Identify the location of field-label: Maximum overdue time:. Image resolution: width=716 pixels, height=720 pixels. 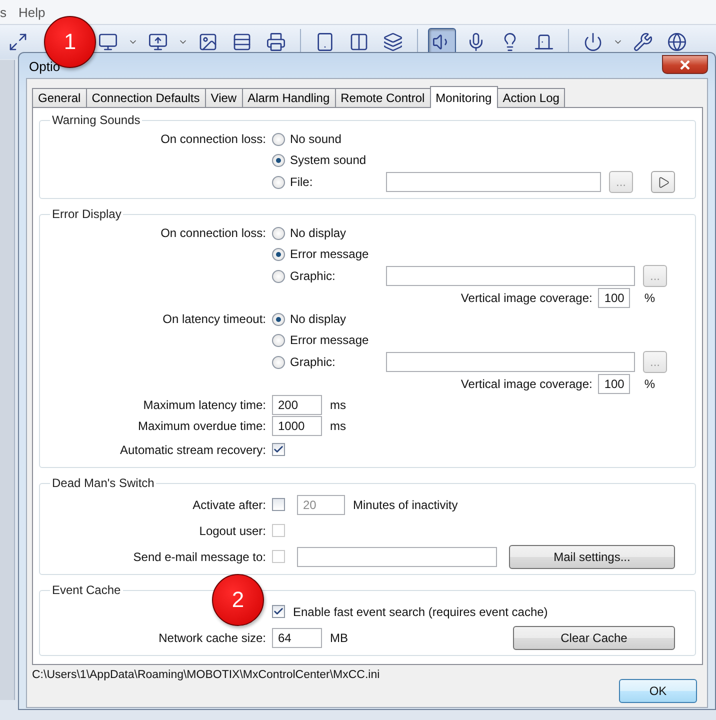
(202, 426).